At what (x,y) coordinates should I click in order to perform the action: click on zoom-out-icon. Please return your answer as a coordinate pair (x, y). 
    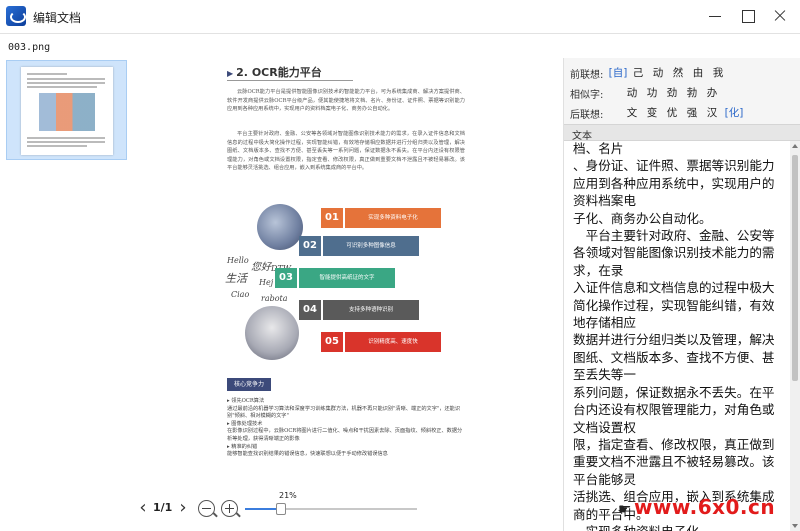
    Looking at the image, I should click on (208, 509).